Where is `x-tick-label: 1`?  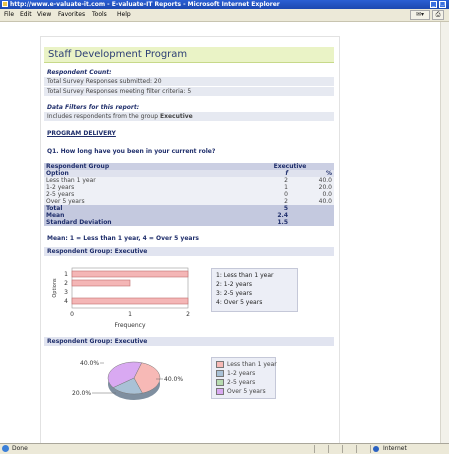
x-tick-label: 1 is located at coordinates (130, 314).